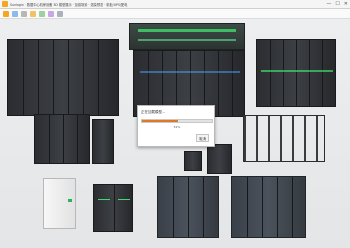 Image resolution: width=350 pixels, height=248 pixels. What do you see at coordinates (103, 141) in the screenshot?
I see `network-cabinet` at bounding box center [103, 141].